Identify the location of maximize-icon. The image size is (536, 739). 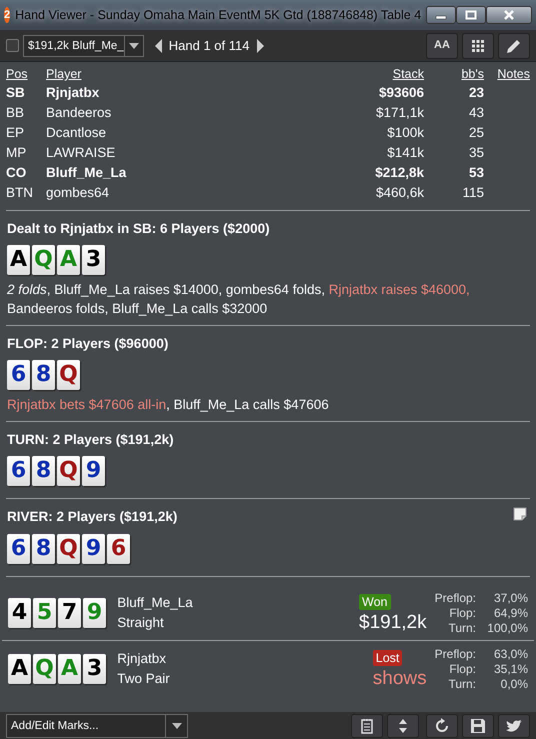
(471, 15).